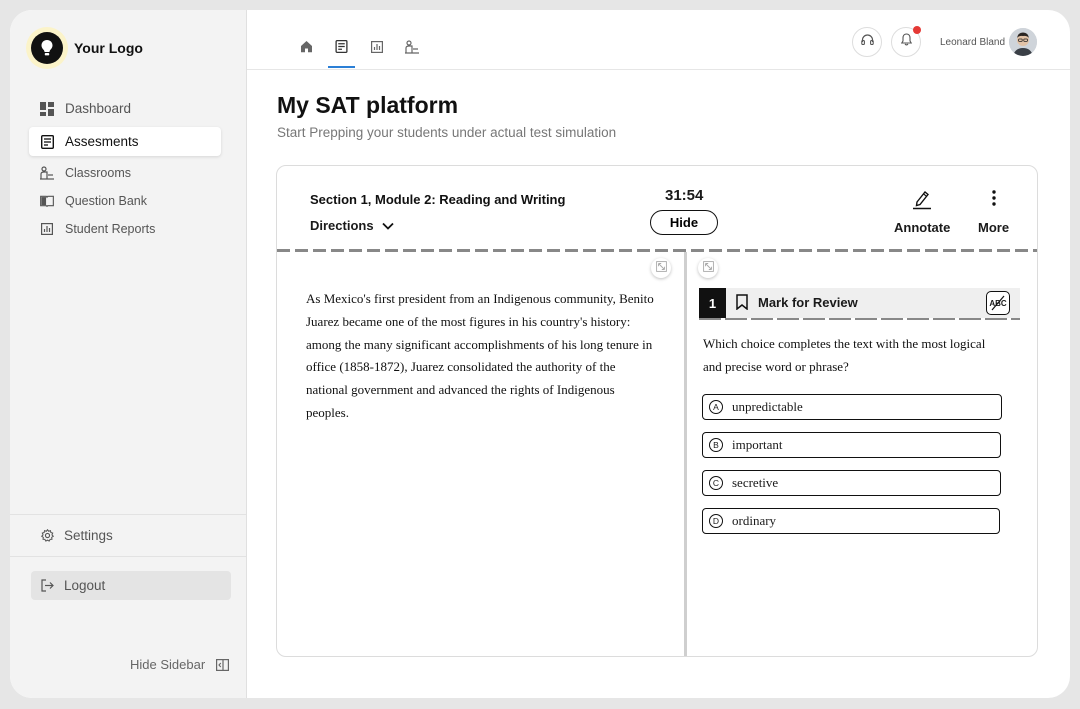 This screenshot has height=709, width=1080. I want to click on logo-text: Your Logo, so click(108, 48).